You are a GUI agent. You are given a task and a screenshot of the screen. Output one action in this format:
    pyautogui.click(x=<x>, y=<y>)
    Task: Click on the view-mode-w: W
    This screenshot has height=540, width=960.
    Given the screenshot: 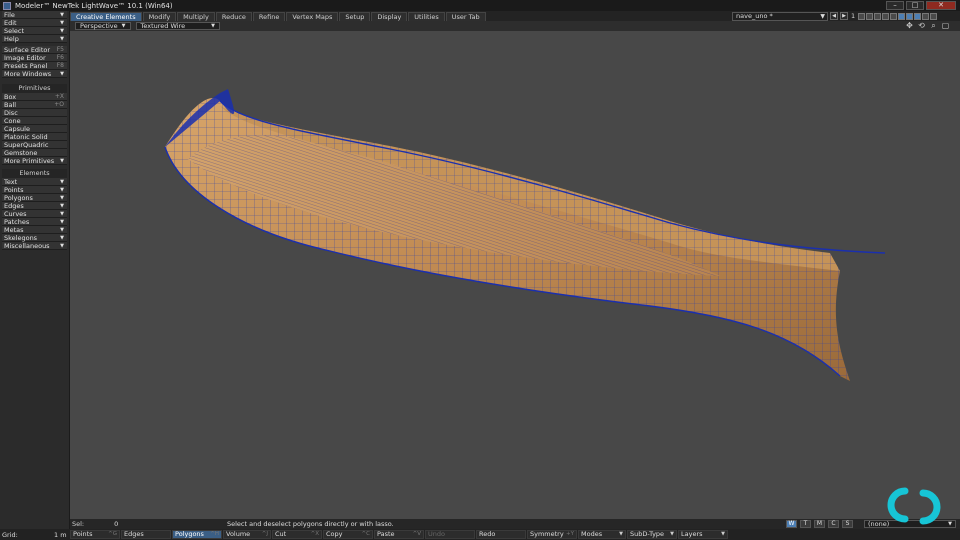 What is the action you would take?
    pyautogui.click(x=791, y=524)
    